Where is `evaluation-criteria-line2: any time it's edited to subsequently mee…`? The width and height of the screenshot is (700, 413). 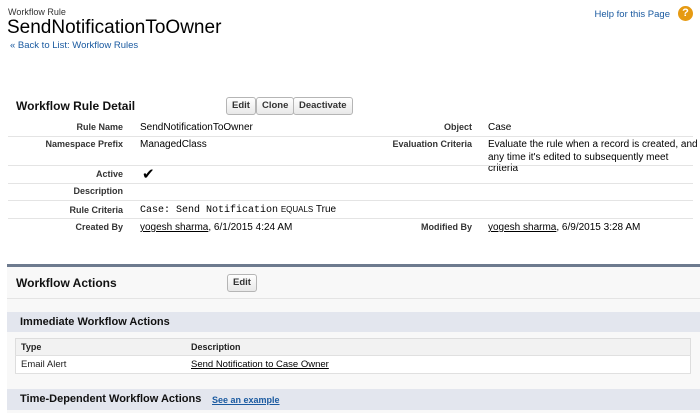 evaluation-criteria-line2: any time it's edited to subsequently mee… is located at coordinates (578, 163).